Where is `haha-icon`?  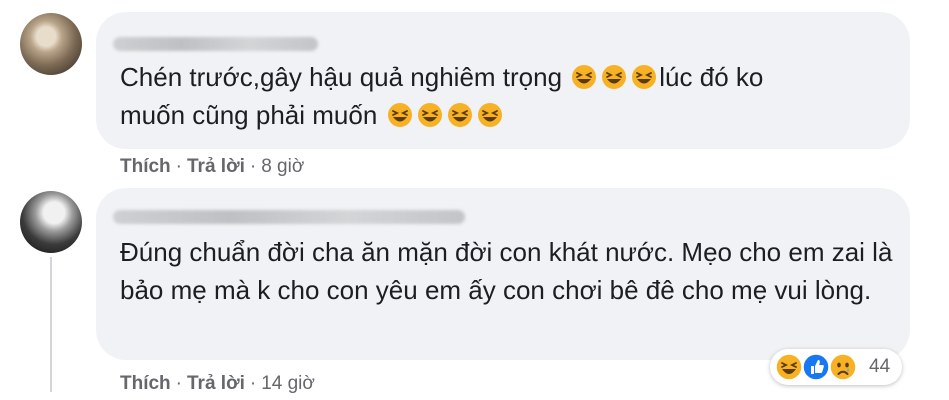 haha-icon is located at coordinates (789, 367).